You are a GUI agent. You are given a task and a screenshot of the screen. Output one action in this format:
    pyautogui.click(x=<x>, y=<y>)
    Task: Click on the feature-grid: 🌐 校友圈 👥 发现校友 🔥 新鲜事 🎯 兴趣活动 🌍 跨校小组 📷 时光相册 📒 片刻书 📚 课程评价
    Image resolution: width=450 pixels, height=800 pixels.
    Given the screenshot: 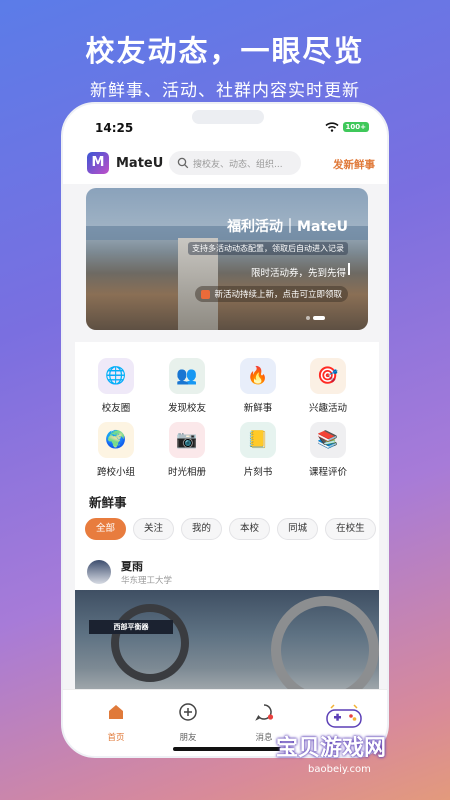 What is the action you would take?
    pyautogui.click(x=227, y=411)
    